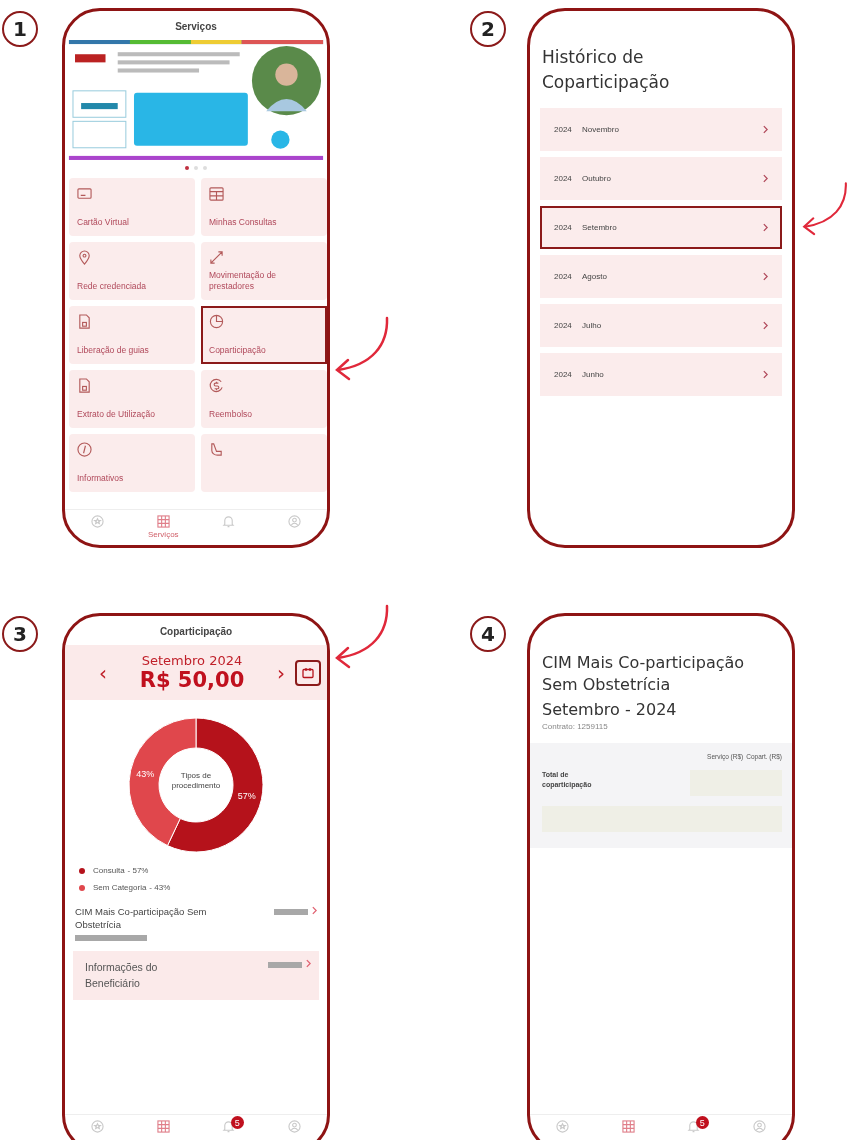  I want to click on service-tile: Minhas Consultas, so click(264, 207).